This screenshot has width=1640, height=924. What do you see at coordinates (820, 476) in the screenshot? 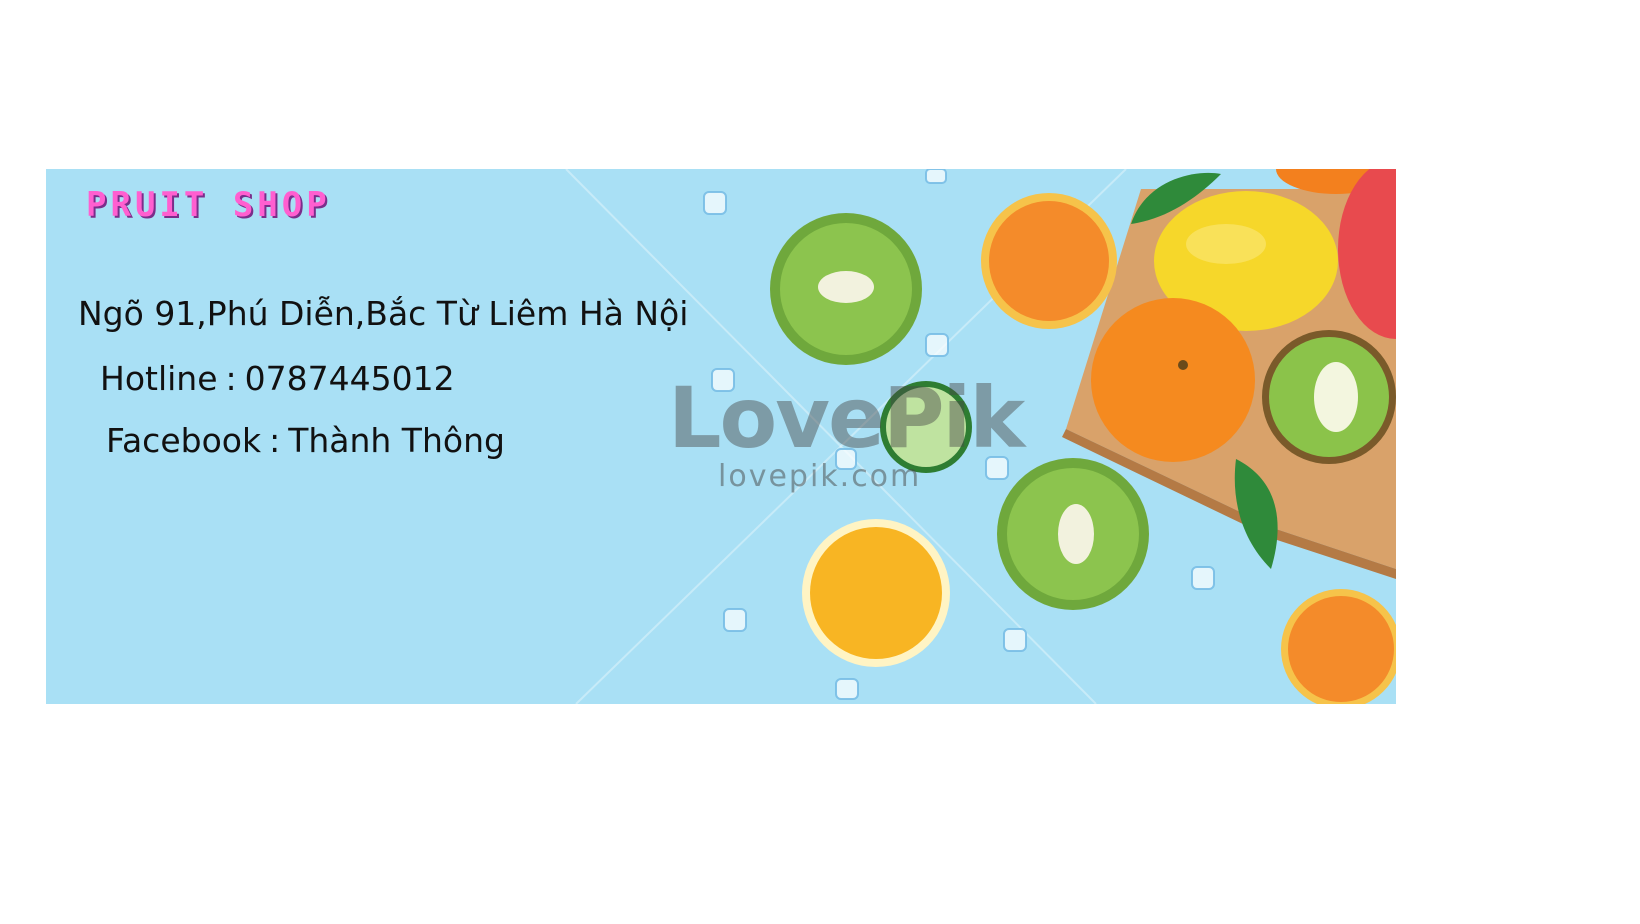
I see `watermark-url: lovepik.com` at bounding box center [820, 476].